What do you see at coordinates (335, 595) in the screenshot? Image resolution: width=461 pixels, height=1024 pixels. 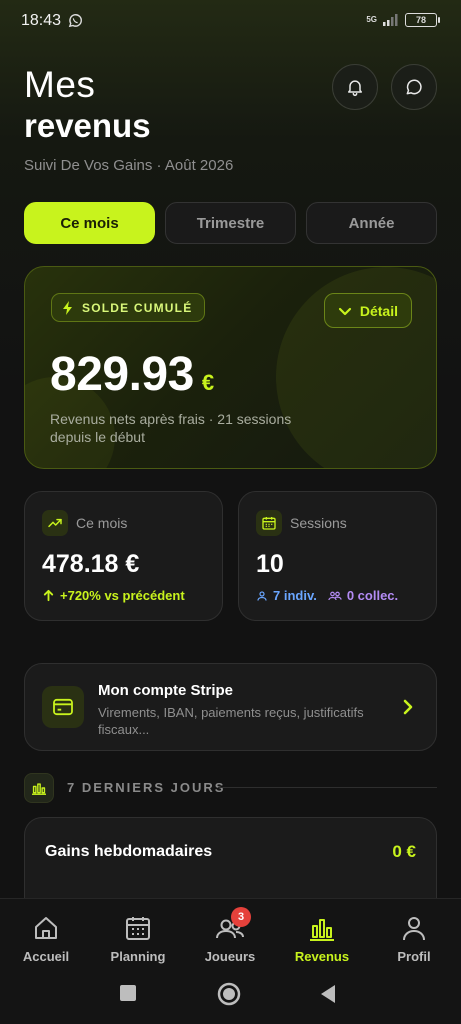 I see `group-icon` at bounding box center [335, 595].